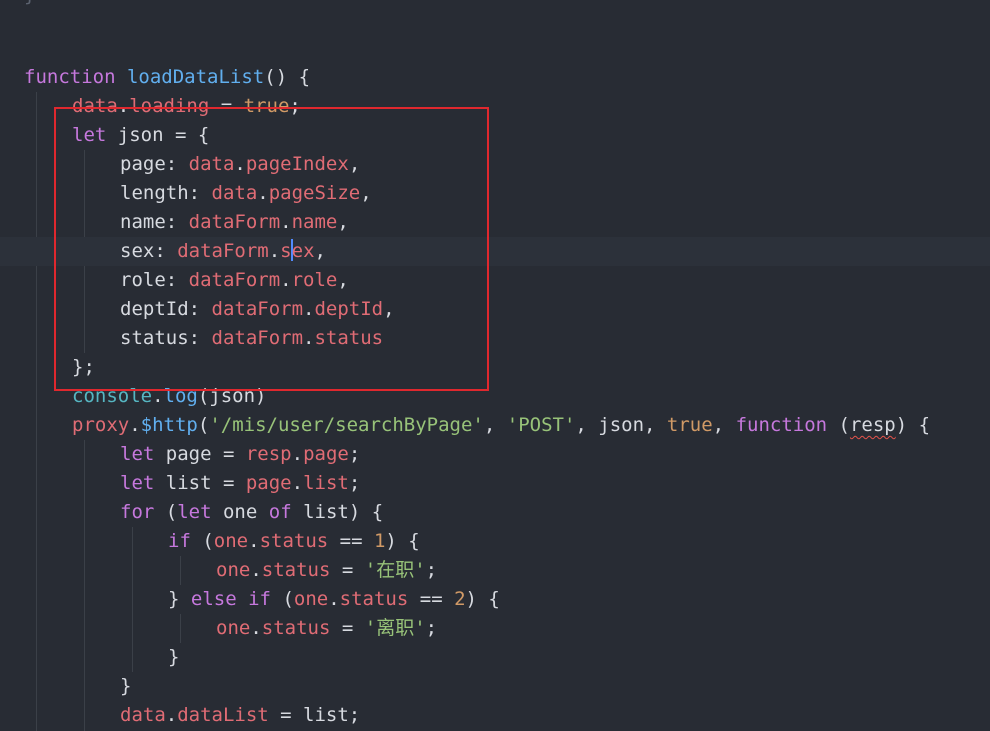 The image size is (990, 731). I want to click on code-token: = list;, so click(314, 715).